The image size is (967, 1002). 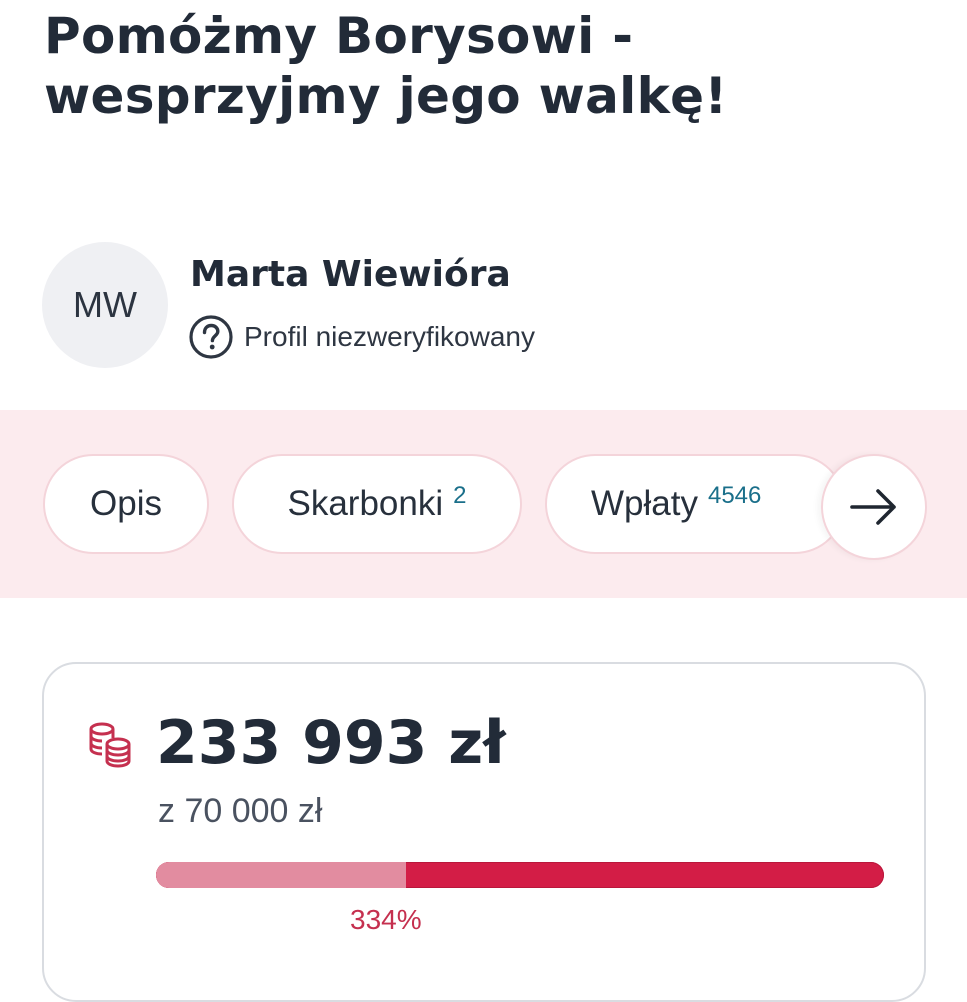 I want to click on tab-opis: Opis, so click(x=126, y=504).